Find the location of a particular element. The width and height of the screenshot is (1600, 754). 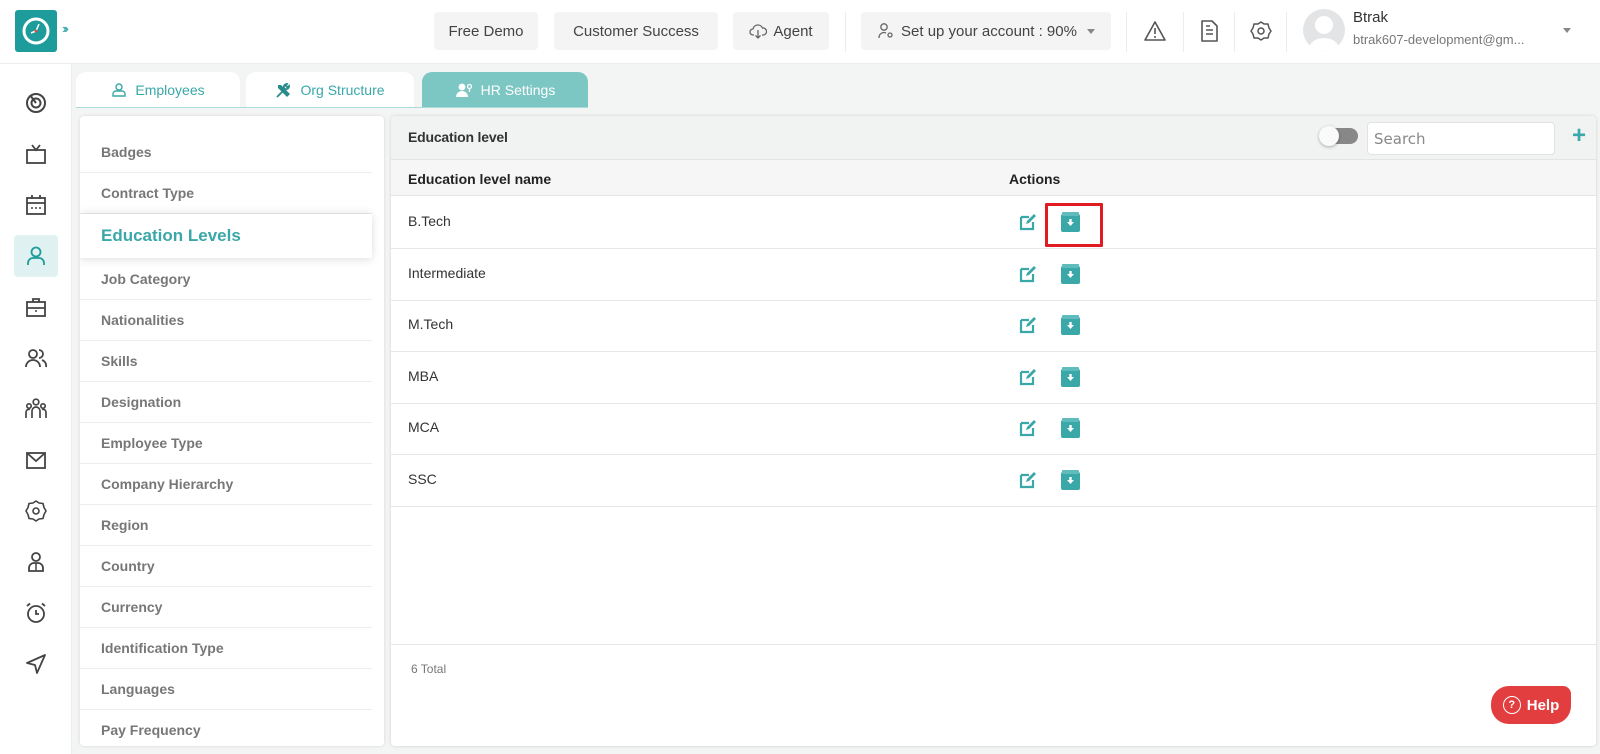

setup-account-label: Set up your account : 90% is located at coordinates (989, 31).